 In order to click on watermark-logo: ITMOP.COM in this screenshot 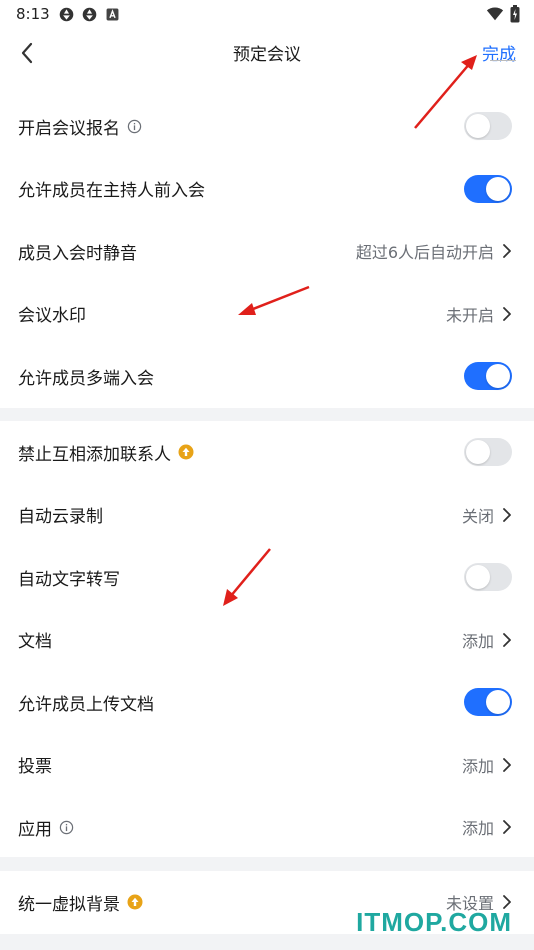, I will do `click(434, 922)`.